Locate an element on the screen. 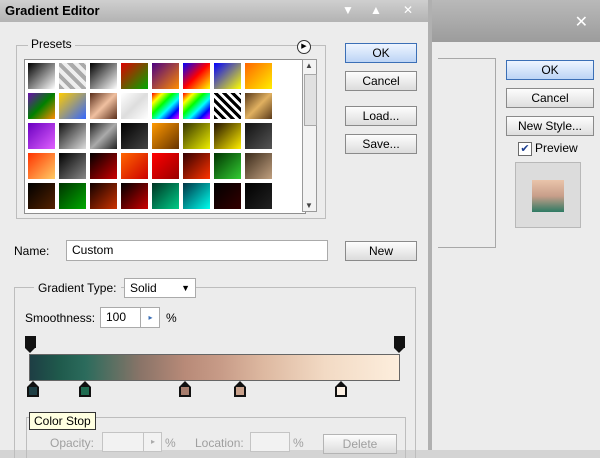 Image resolution: width=600 pixels, height=458 pixels. opacity-unit: % is located at coordinates (170, 443).